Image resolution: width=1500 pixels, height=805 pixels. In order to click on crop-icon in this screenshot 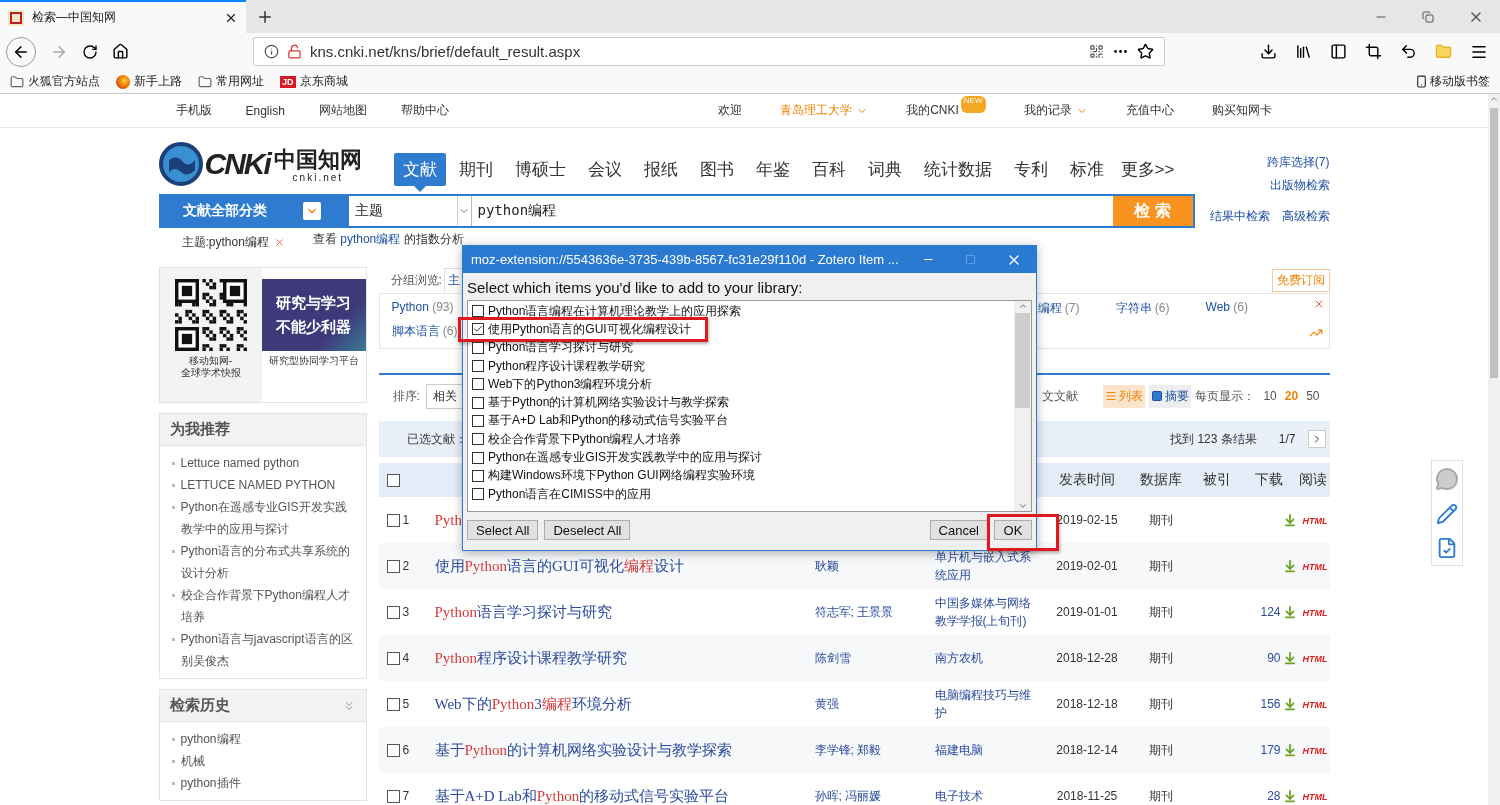, I will do `click(1373, 51)`.